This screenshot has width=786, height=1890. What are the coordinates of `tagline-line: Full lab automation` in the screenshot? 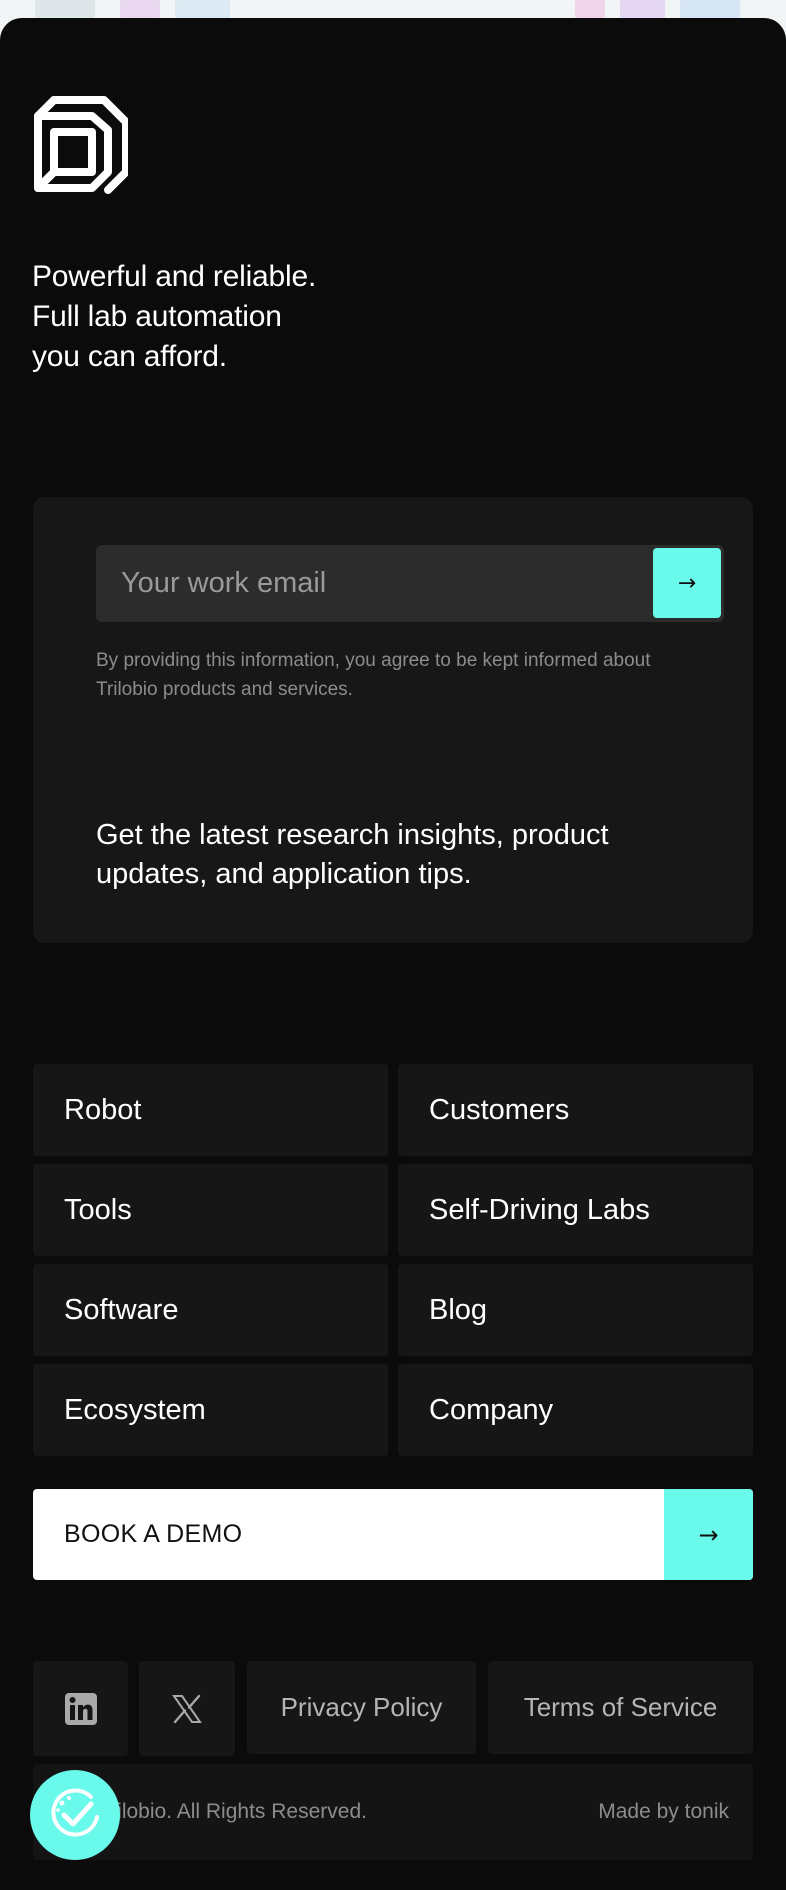 It's located at (157, 316).